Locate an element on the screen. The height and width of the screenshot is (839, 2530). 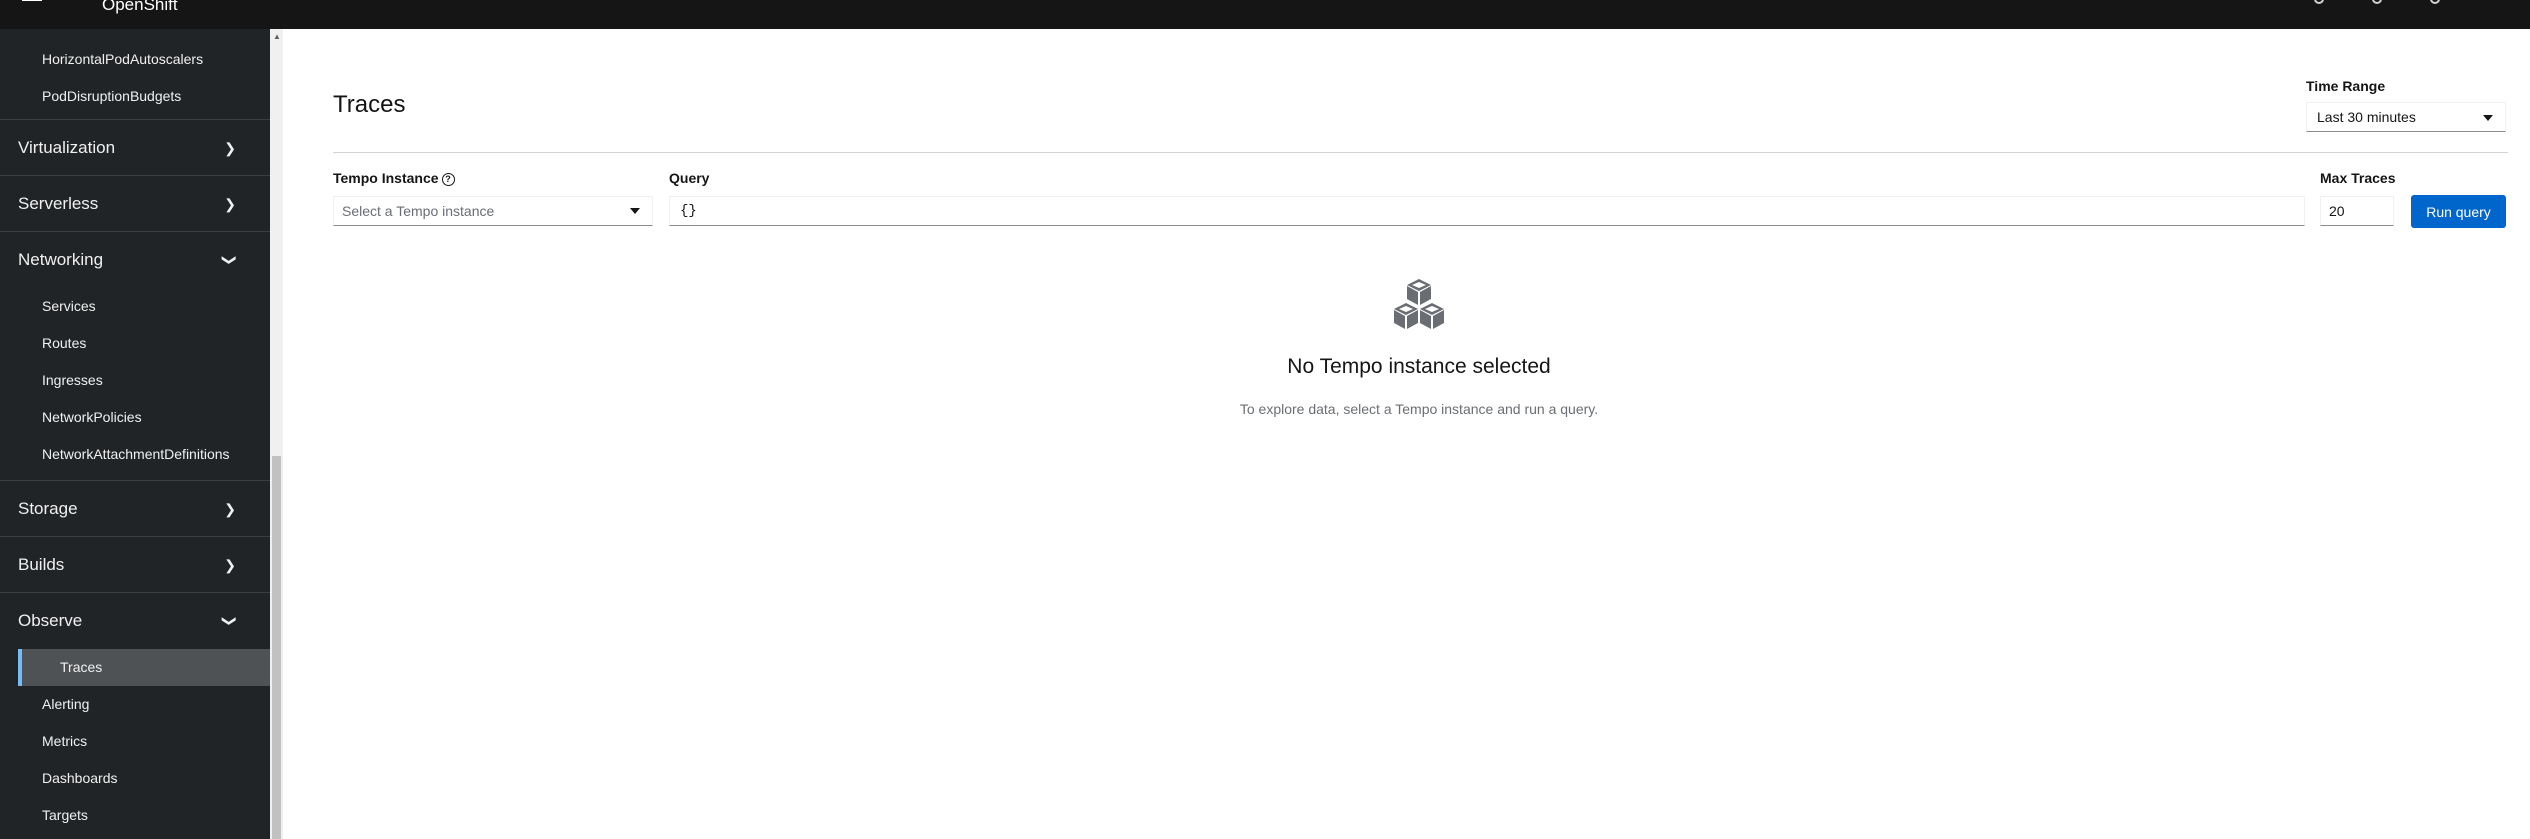
max-traces-input is located at coordinates (2357, 211).